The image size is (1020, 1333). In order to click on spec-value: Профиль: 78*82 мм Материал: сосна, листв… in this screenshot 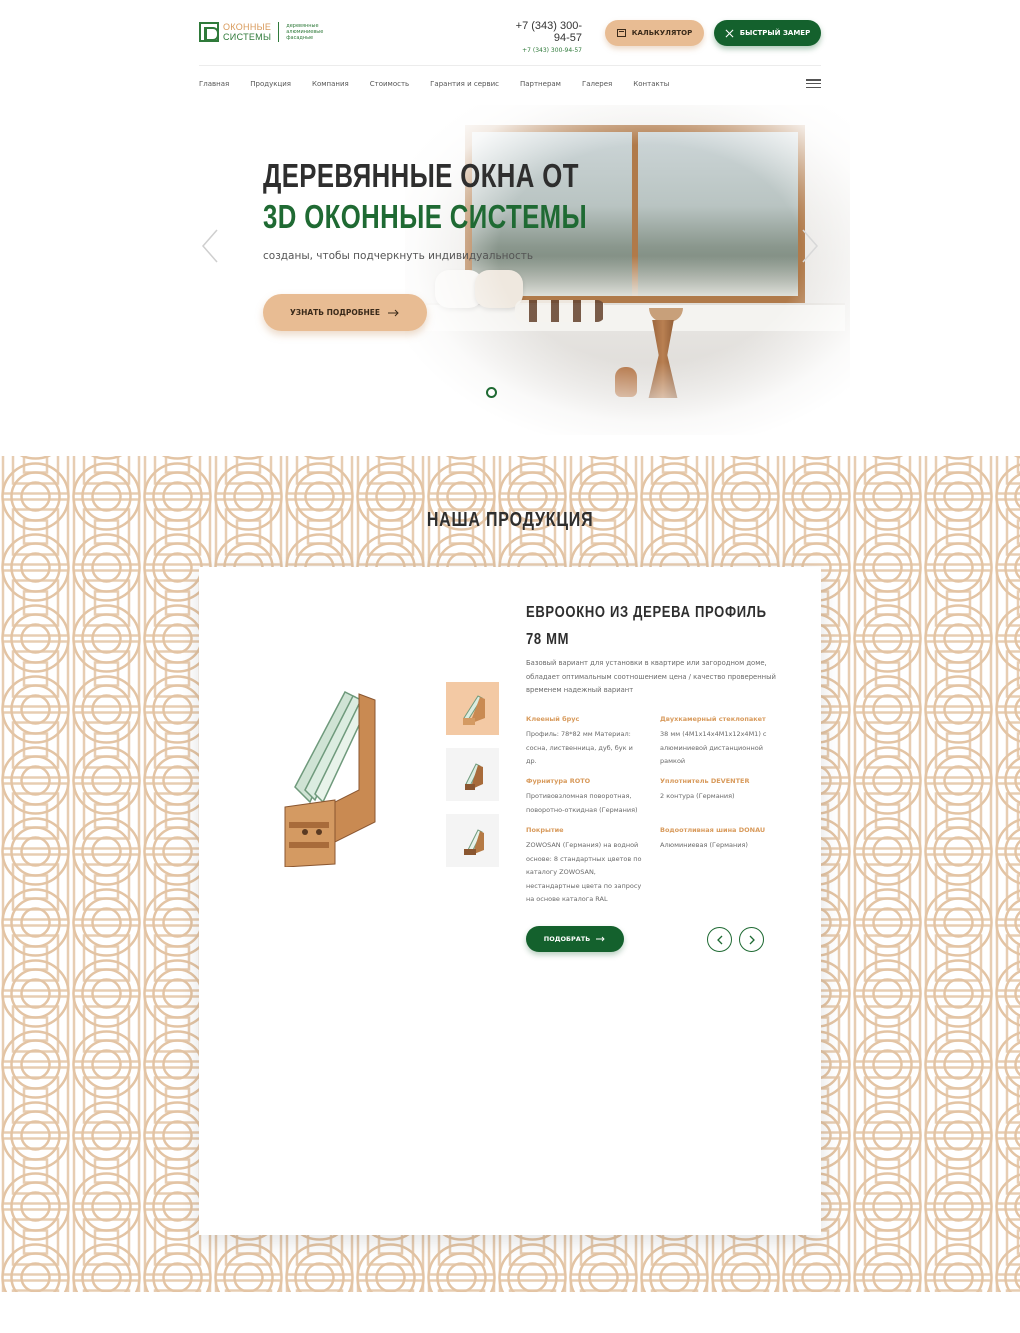, I will do `click(579, 748)`.